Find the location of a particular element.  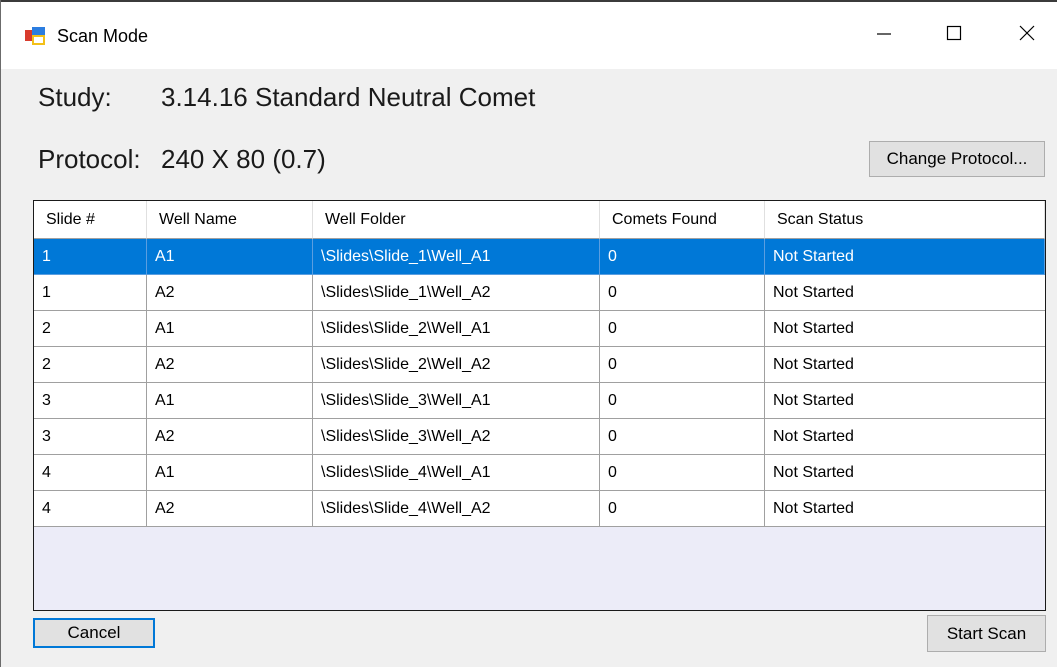

maximize-icon is located at coordinates (954, 35).